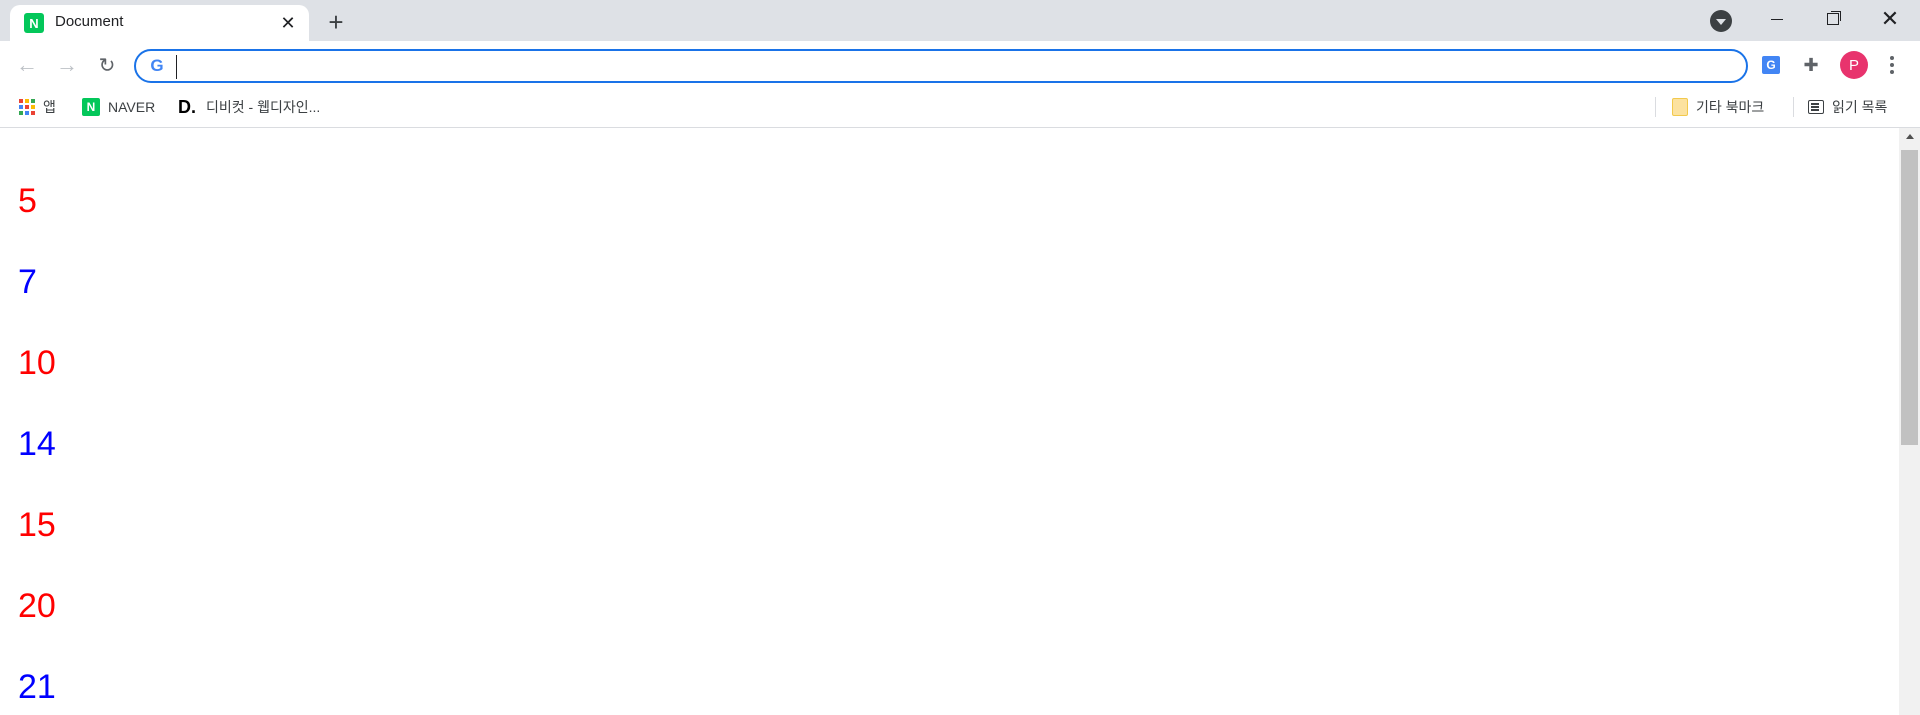 The width and height of the screenshot is (1920, 715). I want to click on number-list: 5 7 10 14 15 20 21, so click(37, 438).